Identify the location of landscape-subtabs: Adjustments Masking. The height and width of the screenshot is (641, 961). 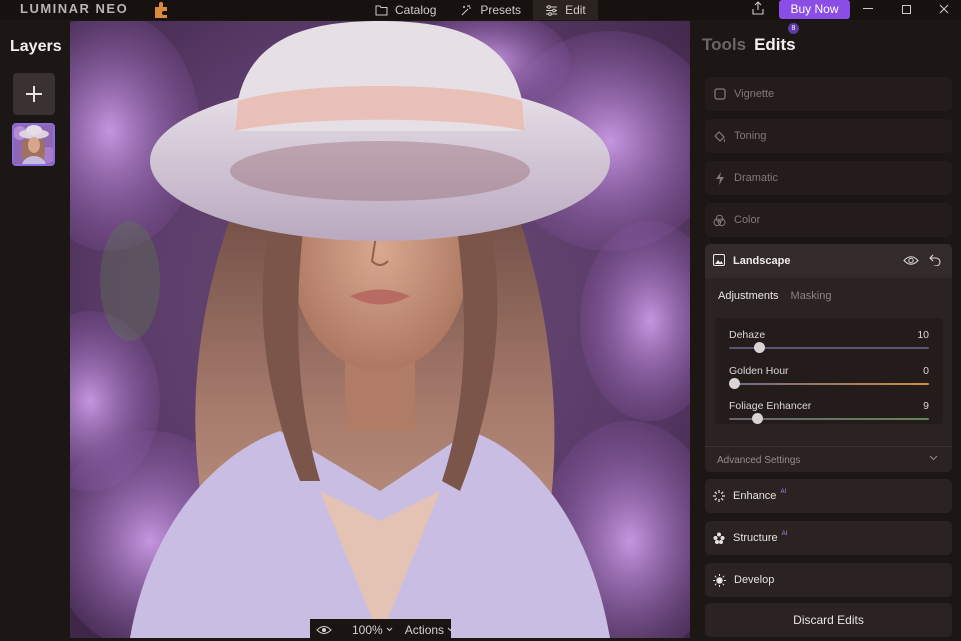
(775, 296).